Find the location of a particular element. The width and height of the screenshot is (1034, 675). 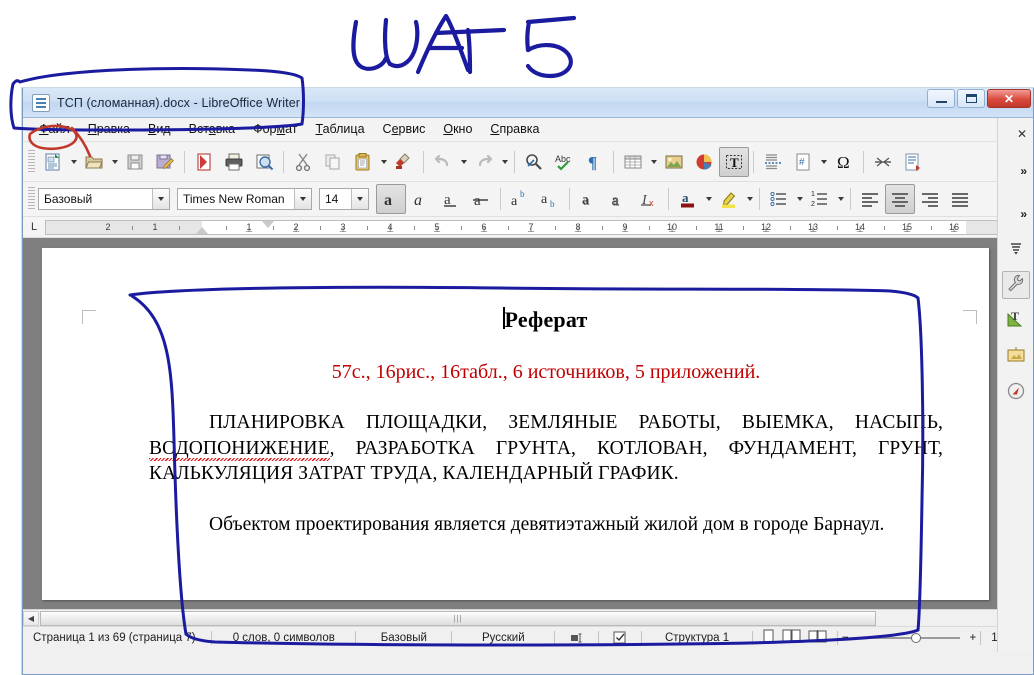

font-size-dropdown-icon is located at coordinates (359, 199).